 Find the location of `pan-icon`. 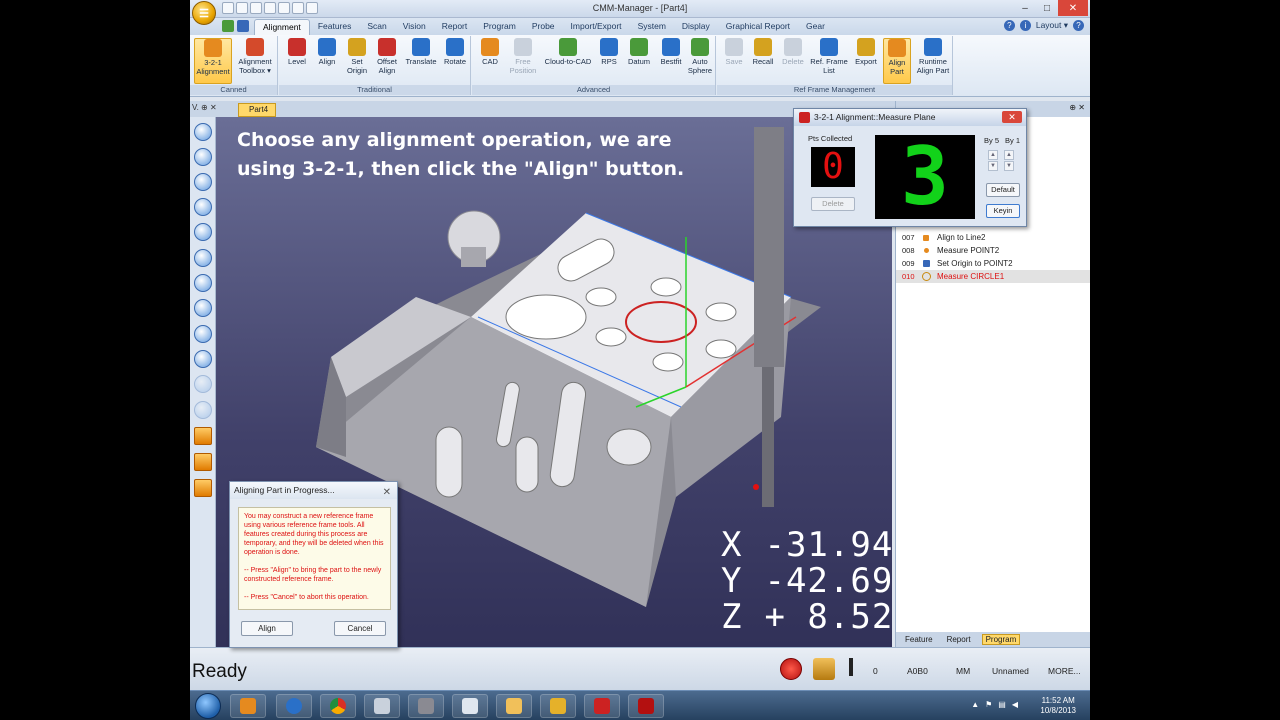

pan-icon is located at coordinates (203, 258).